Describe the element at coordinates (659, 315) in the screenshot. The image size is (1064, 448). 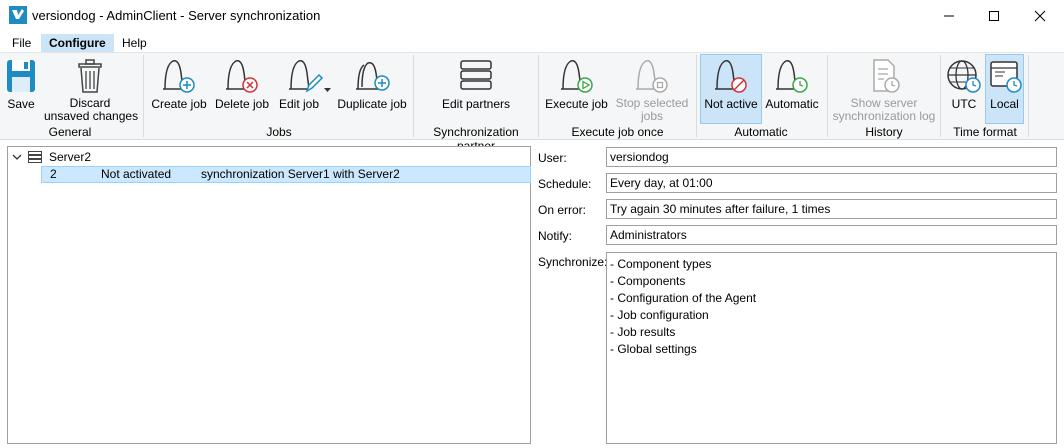
I see `list-item: - Job configuration` at that location.